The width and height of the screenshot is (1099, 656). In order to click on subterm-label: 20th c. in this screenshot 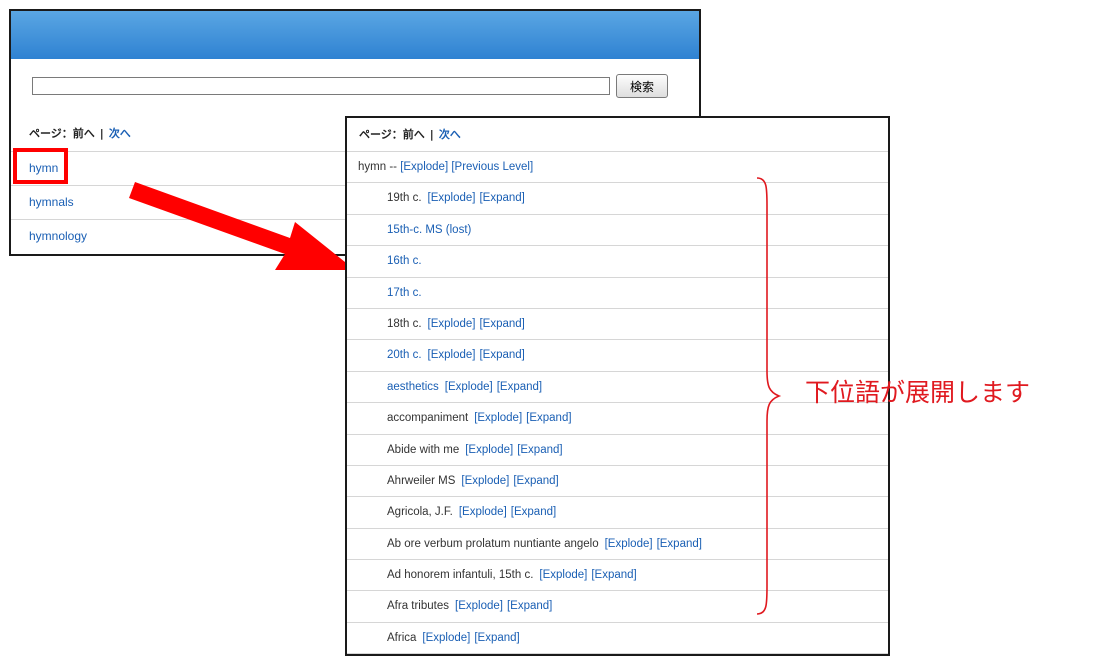, I will do `click(404, 355)`.